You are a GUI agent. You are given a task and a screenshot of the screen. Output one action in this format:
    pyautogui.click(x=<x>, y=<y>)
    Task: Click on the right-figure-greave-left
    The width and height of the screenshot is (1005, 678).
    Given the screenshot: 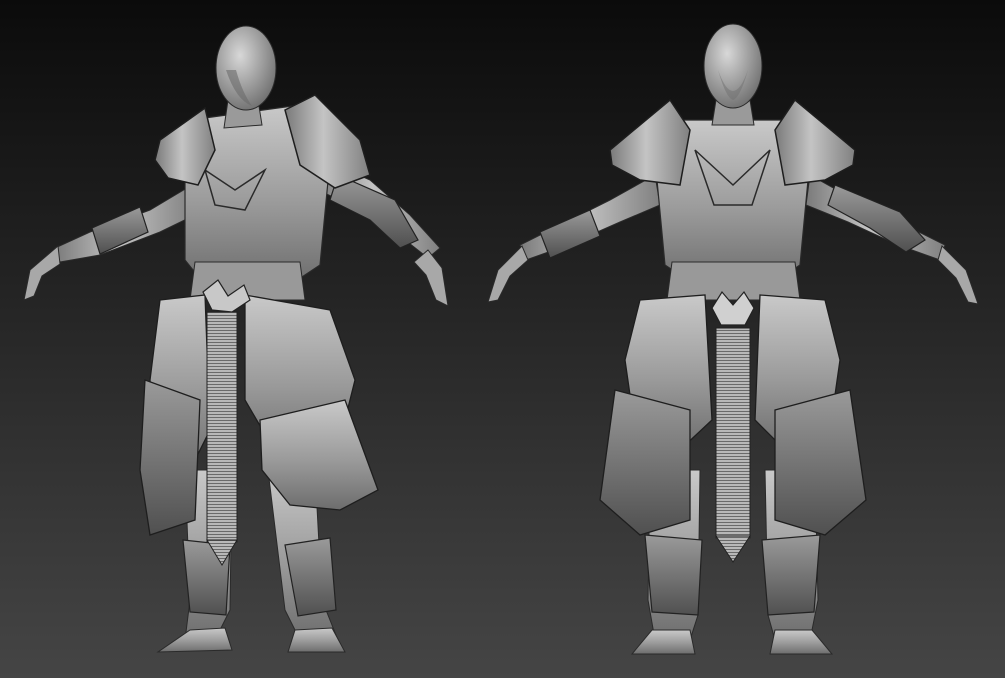 What is the action you would take?
    pyautogui.click(x=673, y=575)
    